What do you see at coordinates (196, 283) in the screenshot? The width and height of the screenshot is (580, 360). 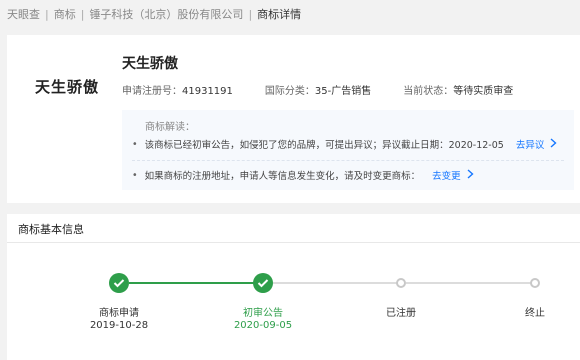 I see `progress-track-complete` at bounding box center [196, 283].